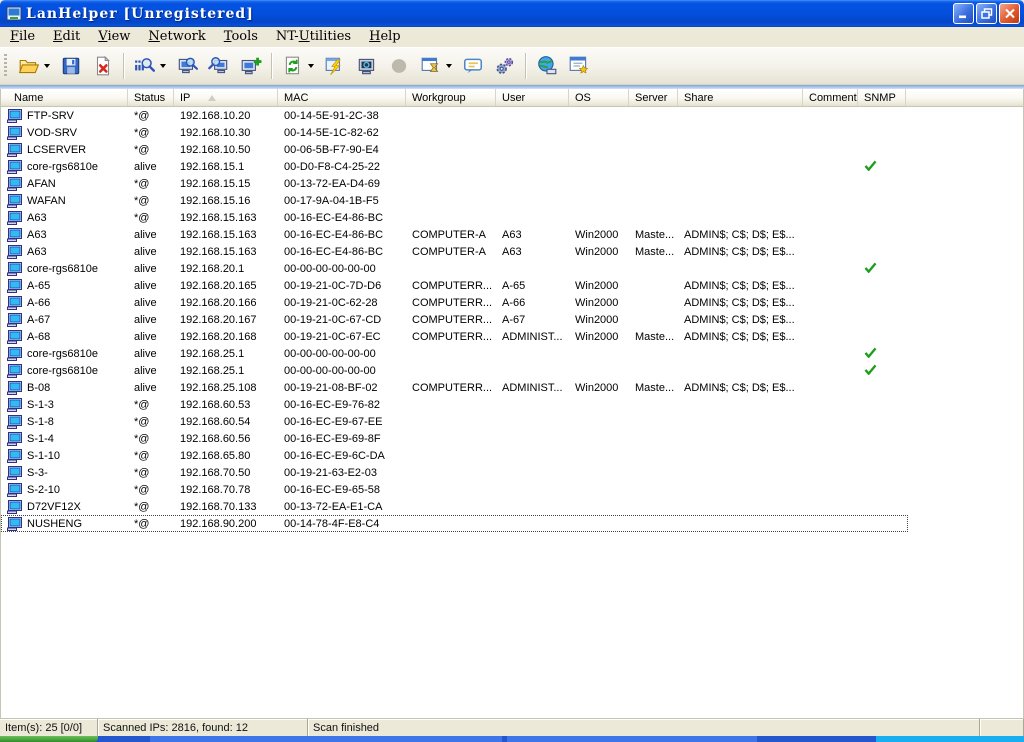  I want to click on scan-workgroup-icon, so click(219, 66).